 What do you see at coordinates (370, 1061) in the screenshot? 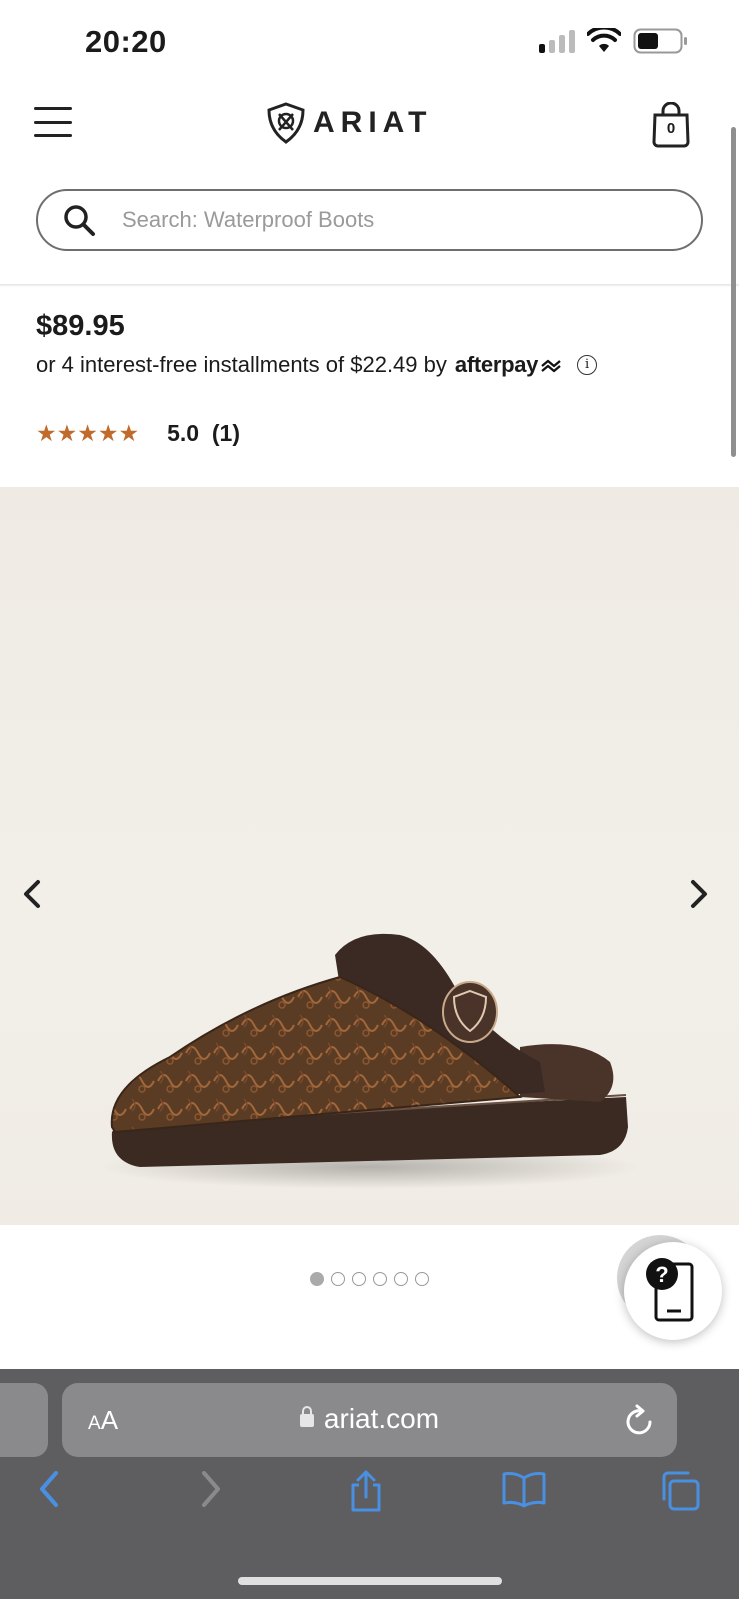
I see `product-image` at bounding box center [370, 1061].